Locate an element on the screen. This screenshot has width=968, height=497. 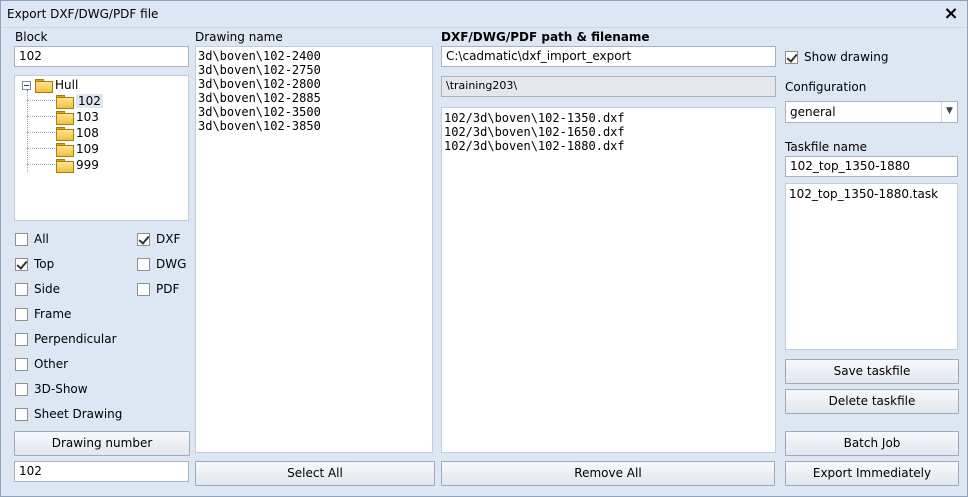
list-item: 102/3d\boven\102-1650.dxf is located at coordinates (608, 132).